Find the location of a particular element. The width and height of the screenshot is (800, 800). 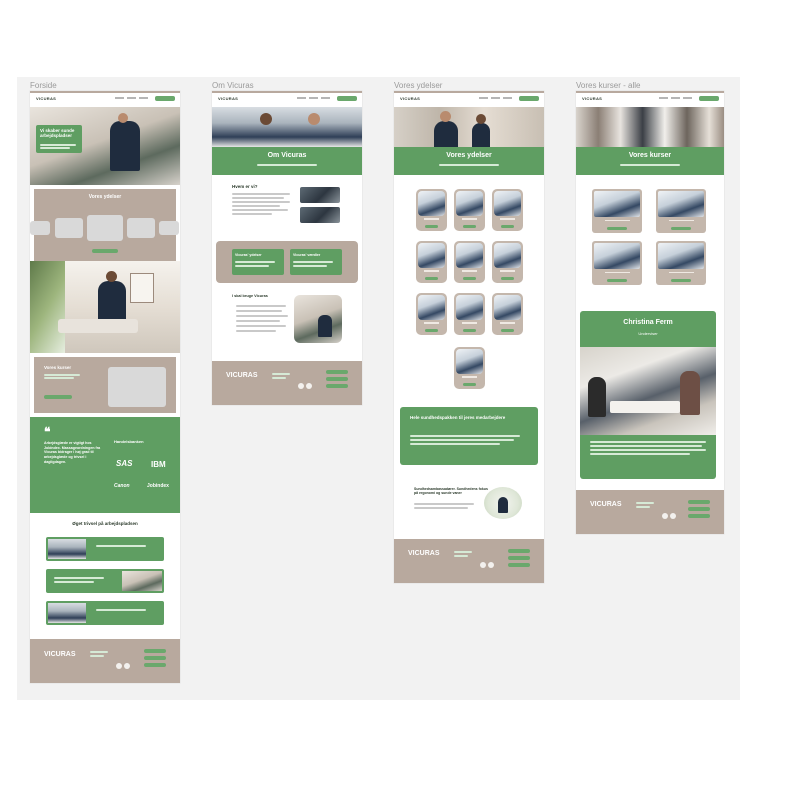

services-button is located at coordinates (105, 251).